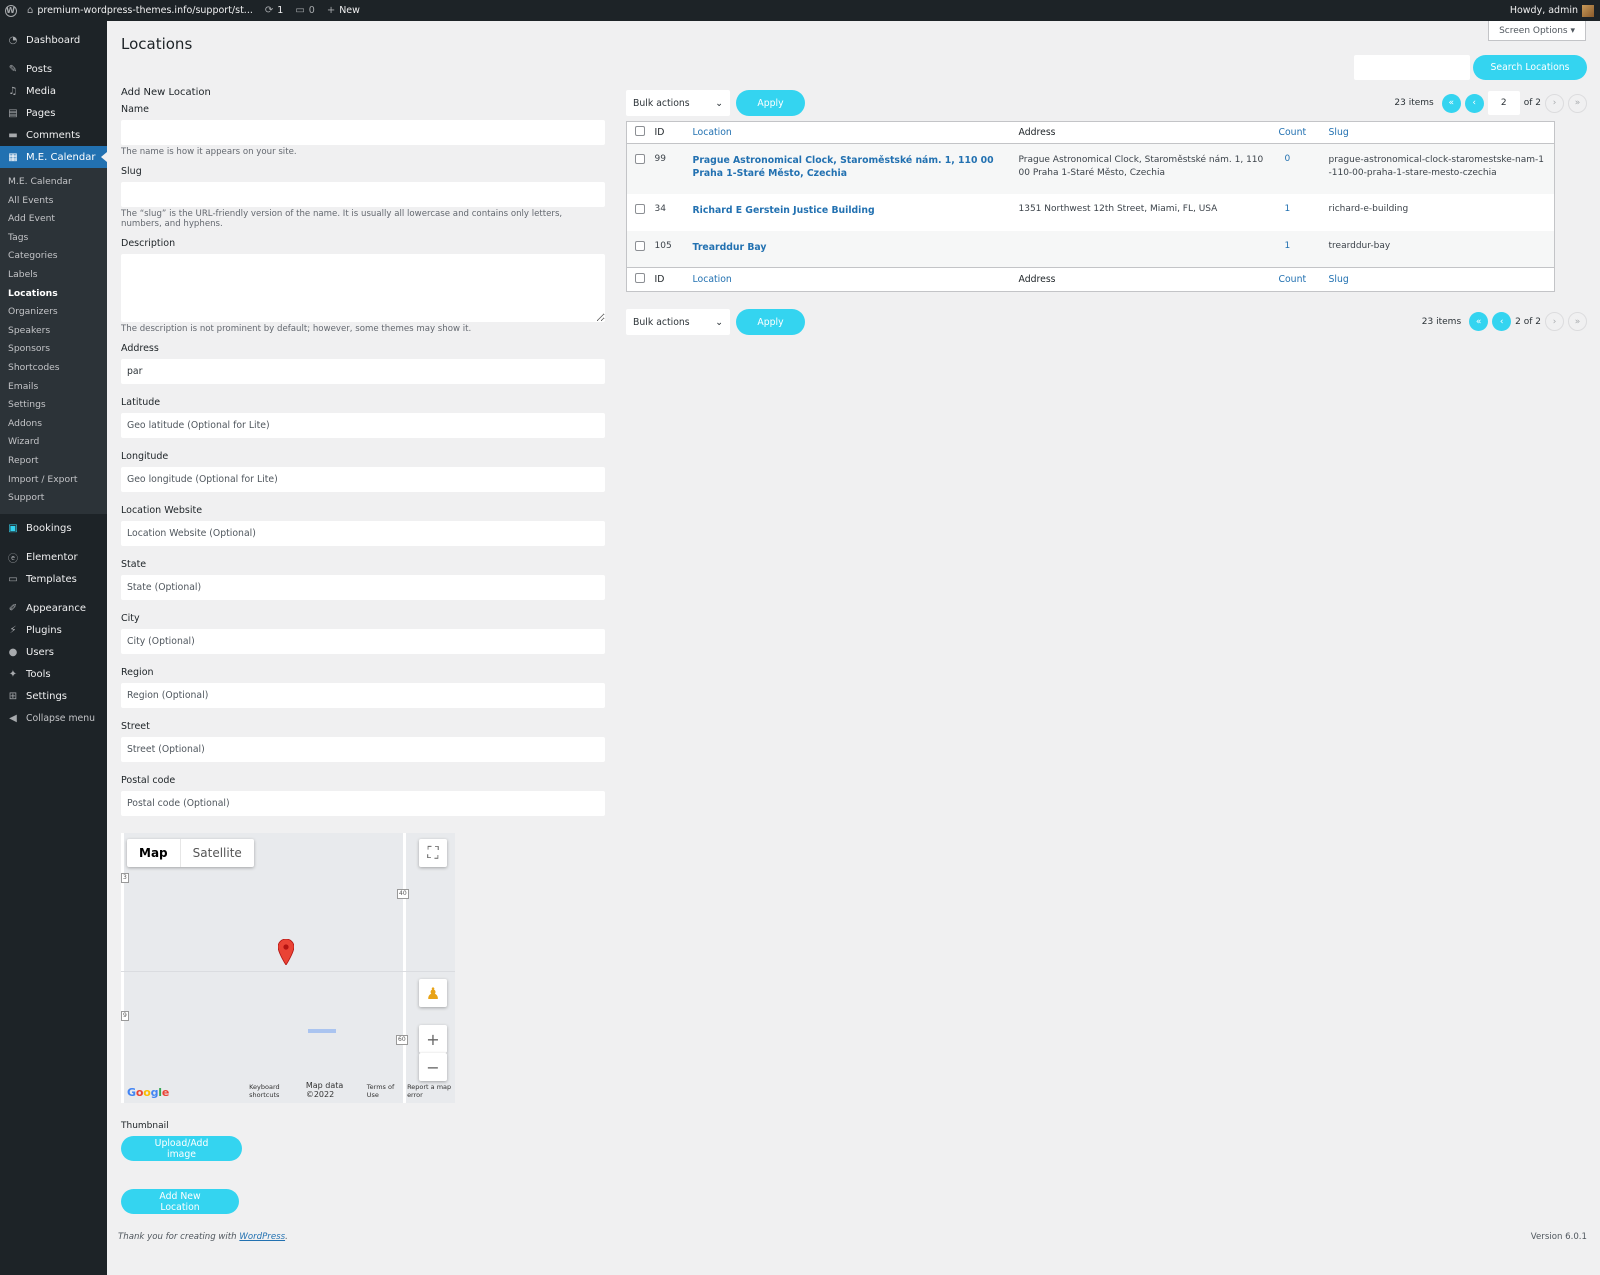 The image size is (1600, 1275). Describe the element at coordinates (363, 479) in the screenshot. I see `longitude-input` at that location.